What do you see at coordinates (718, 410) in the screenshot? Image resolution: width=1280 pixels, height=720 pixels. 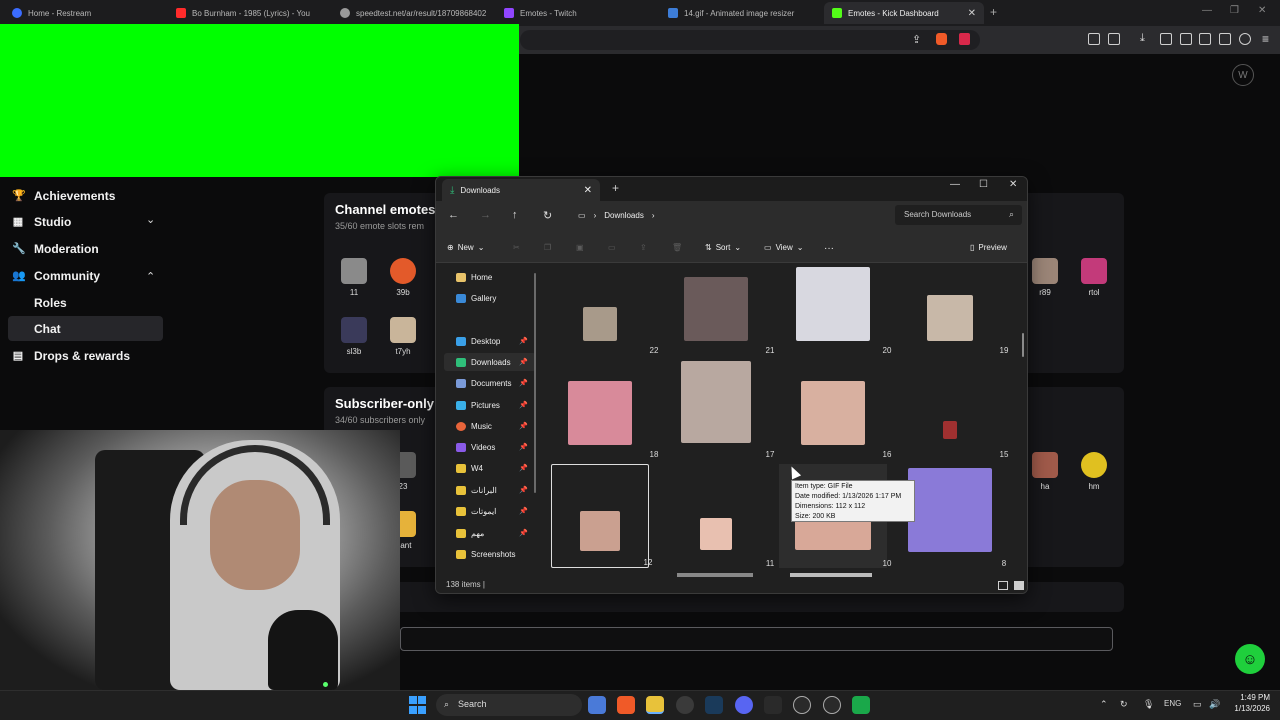 I see `file-thumbnail: 17` at bounding box center [718, 410].